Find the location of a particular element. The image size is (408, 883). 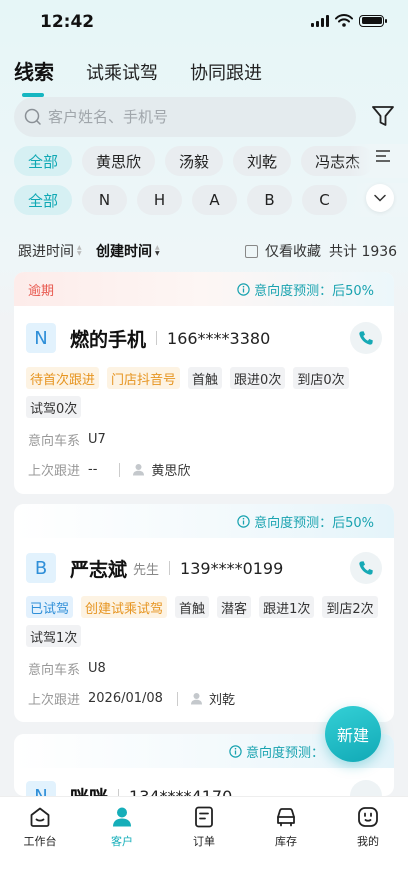

search-row is located at coordinates (205, 117).